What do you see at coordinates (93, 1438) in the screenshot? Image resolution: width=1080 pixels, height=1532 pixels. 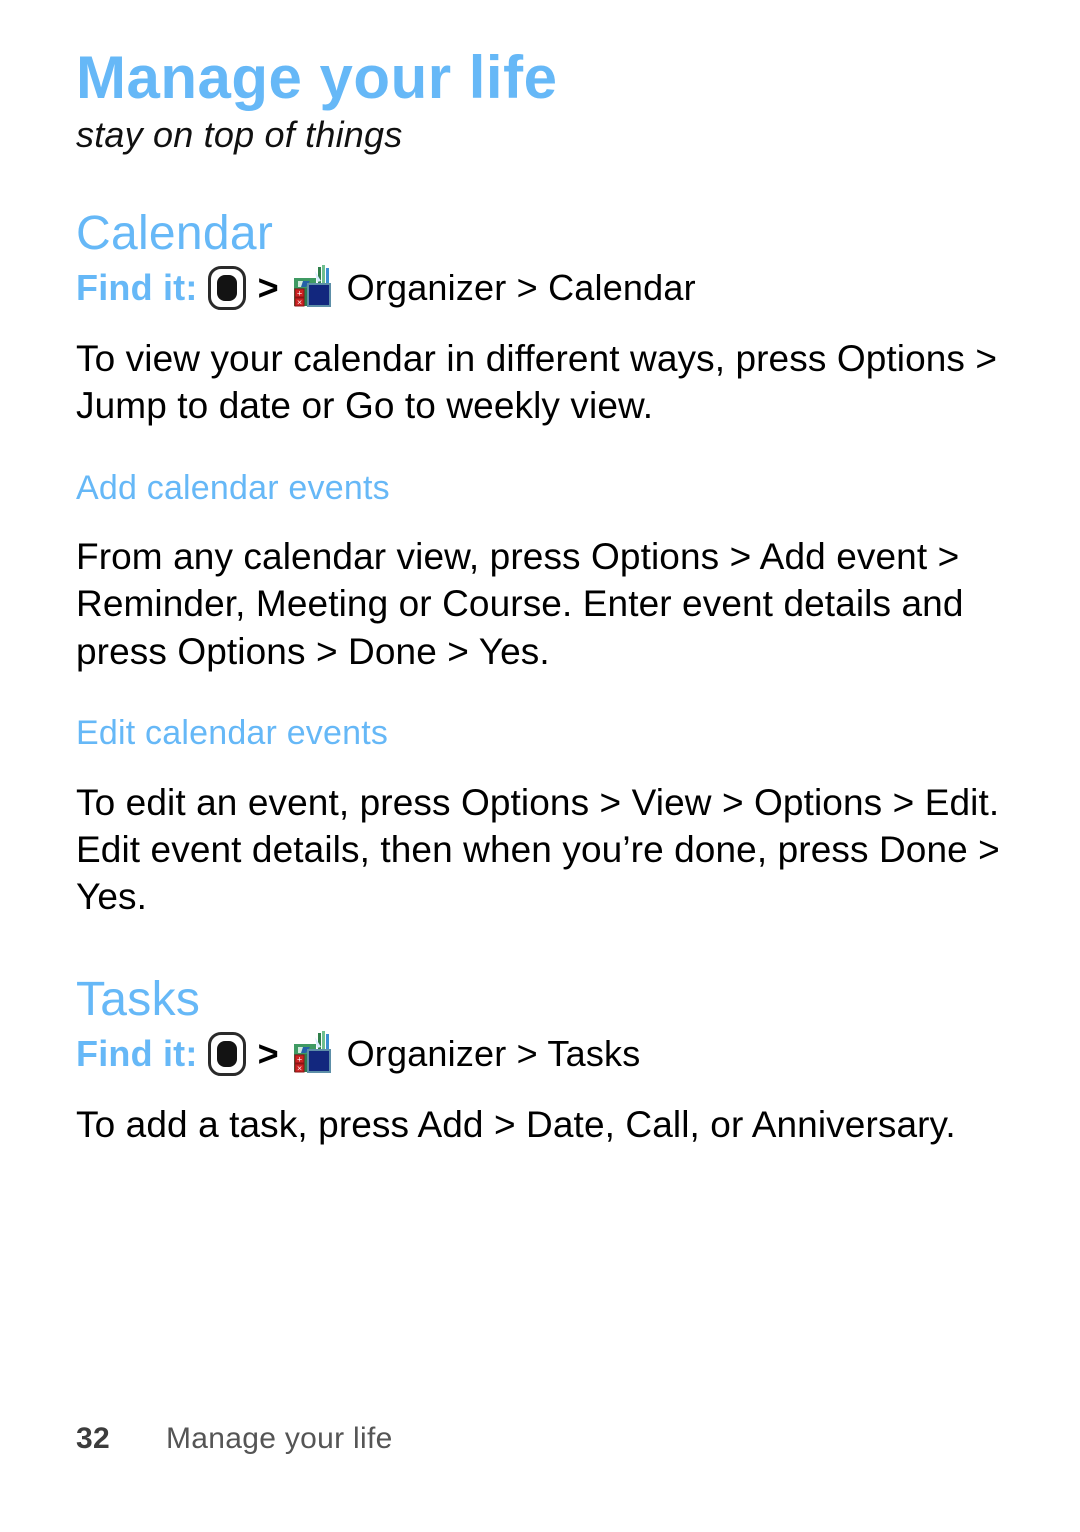 I see `page-number: 32` at bounding box center [93, 1438].